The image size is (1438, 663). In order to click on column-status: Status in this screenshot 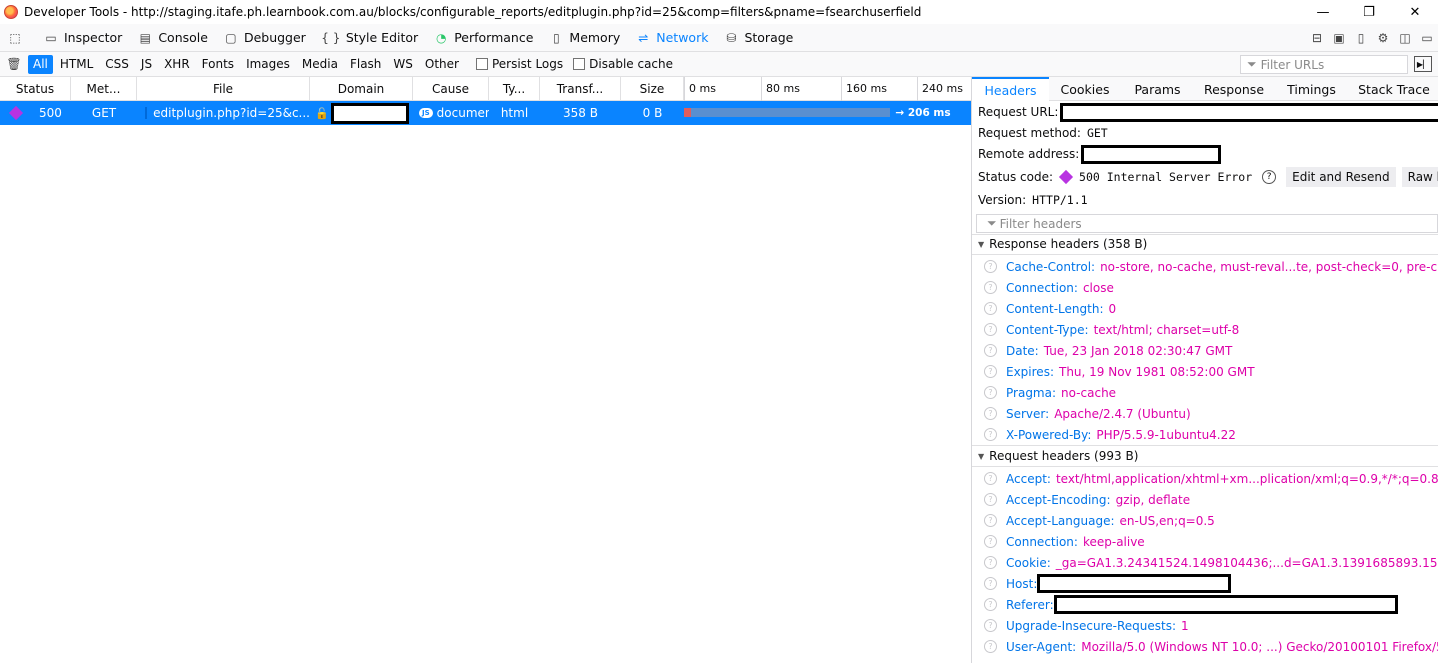, I will do `click(35, 88)`.